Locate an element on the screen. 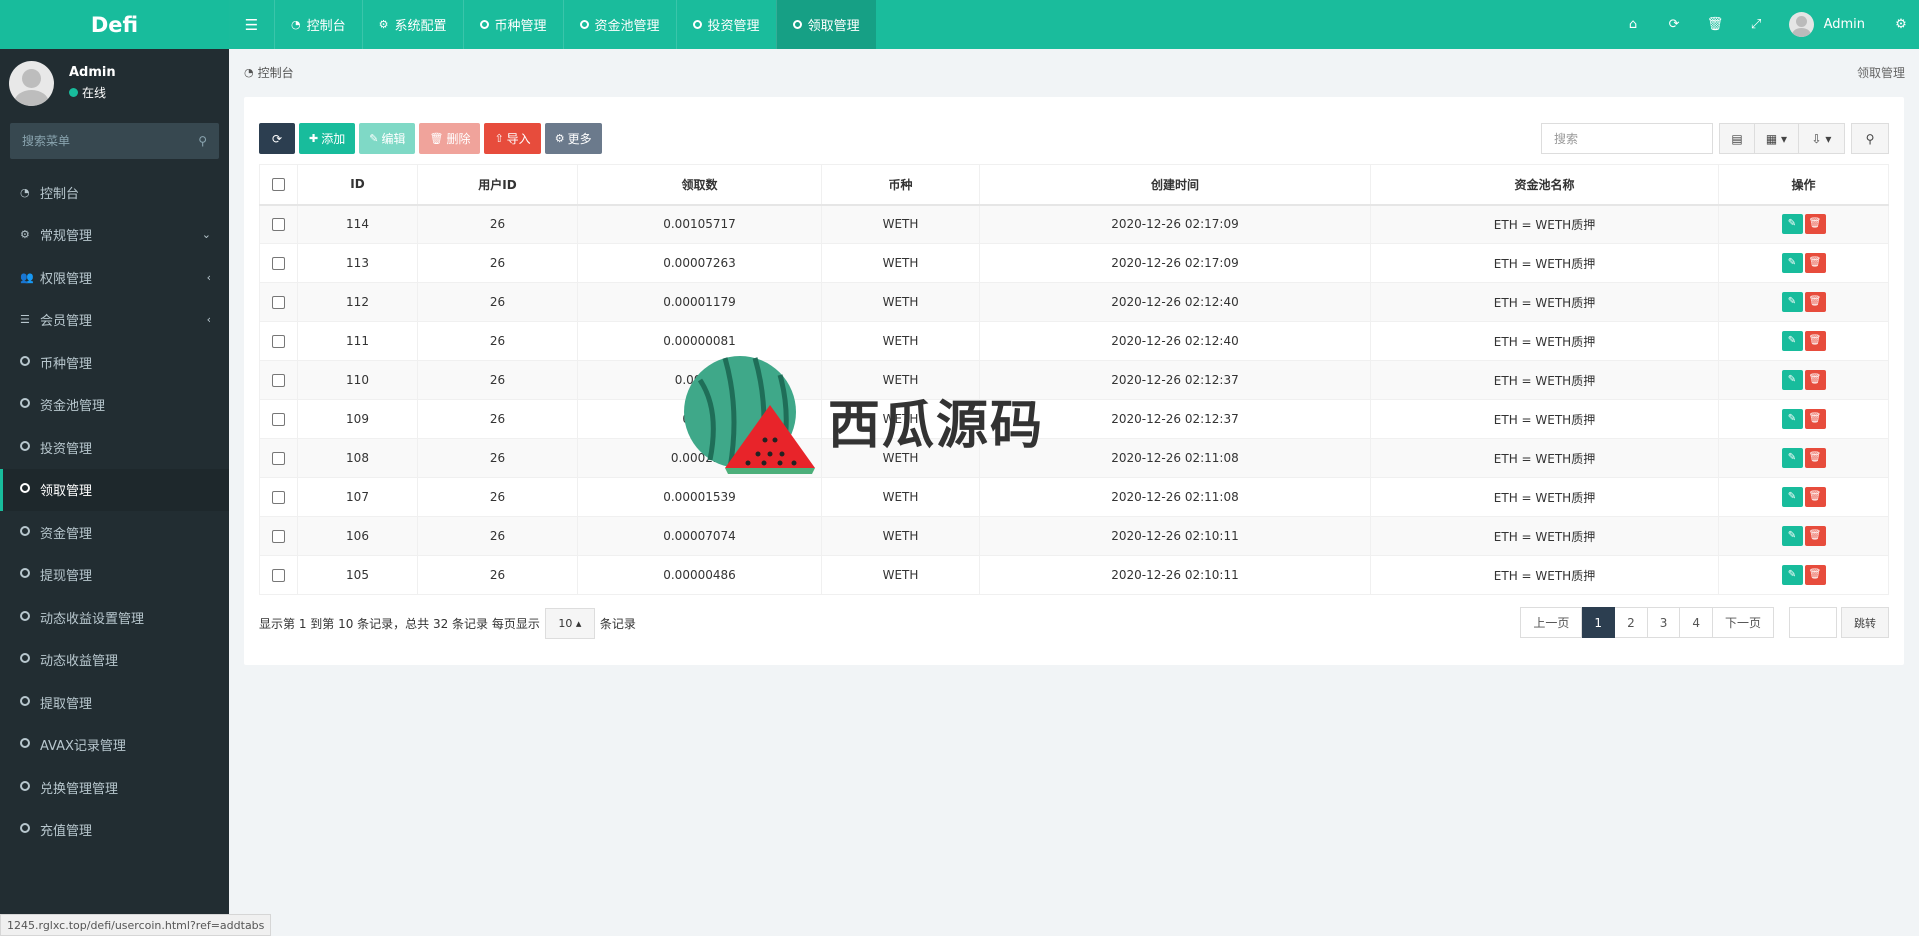 The width and height of the screenshot is (1919, 936). sidebar-item-dynamic-settings: 动态收益设置管理 is located at coordinates (114, 617).